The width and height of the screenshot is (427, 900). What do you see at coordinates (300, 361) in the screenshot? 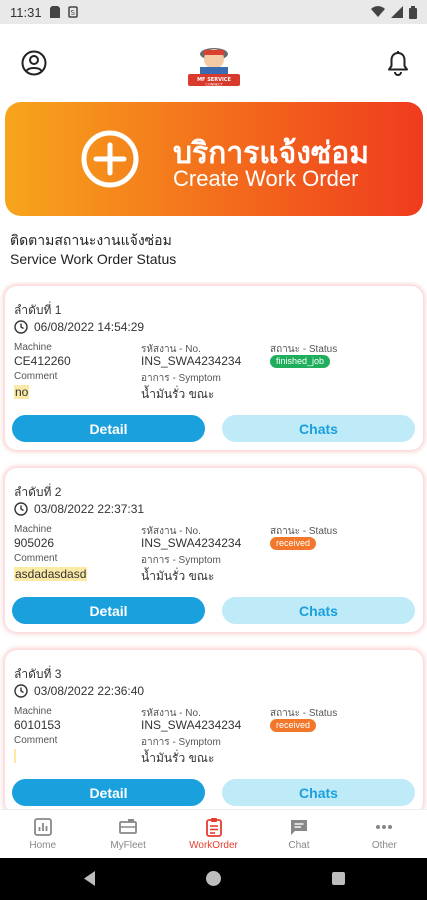
I see `status-badge: finished_job` at bounding box center [300, 361].